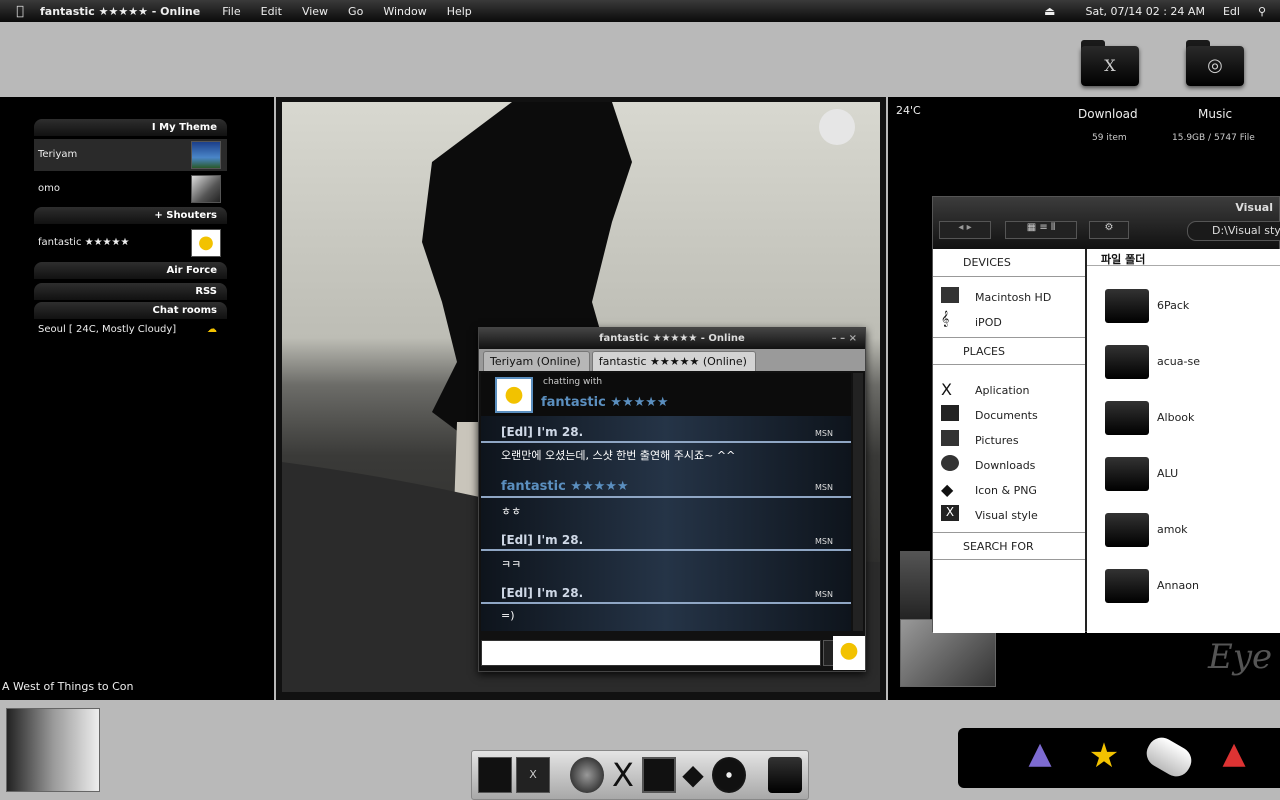  What do you see at coordinates (1262, 11) in the screenshot?
I see `spotlight-icon: ⚲` at bounding box center [1262, 11].